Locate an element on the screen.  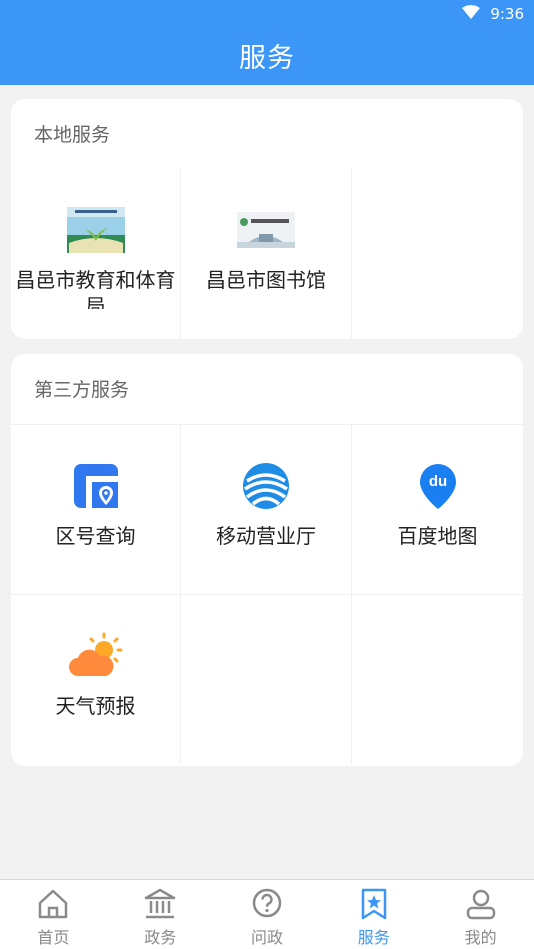
library-logo is located at coordinates (266, 230).